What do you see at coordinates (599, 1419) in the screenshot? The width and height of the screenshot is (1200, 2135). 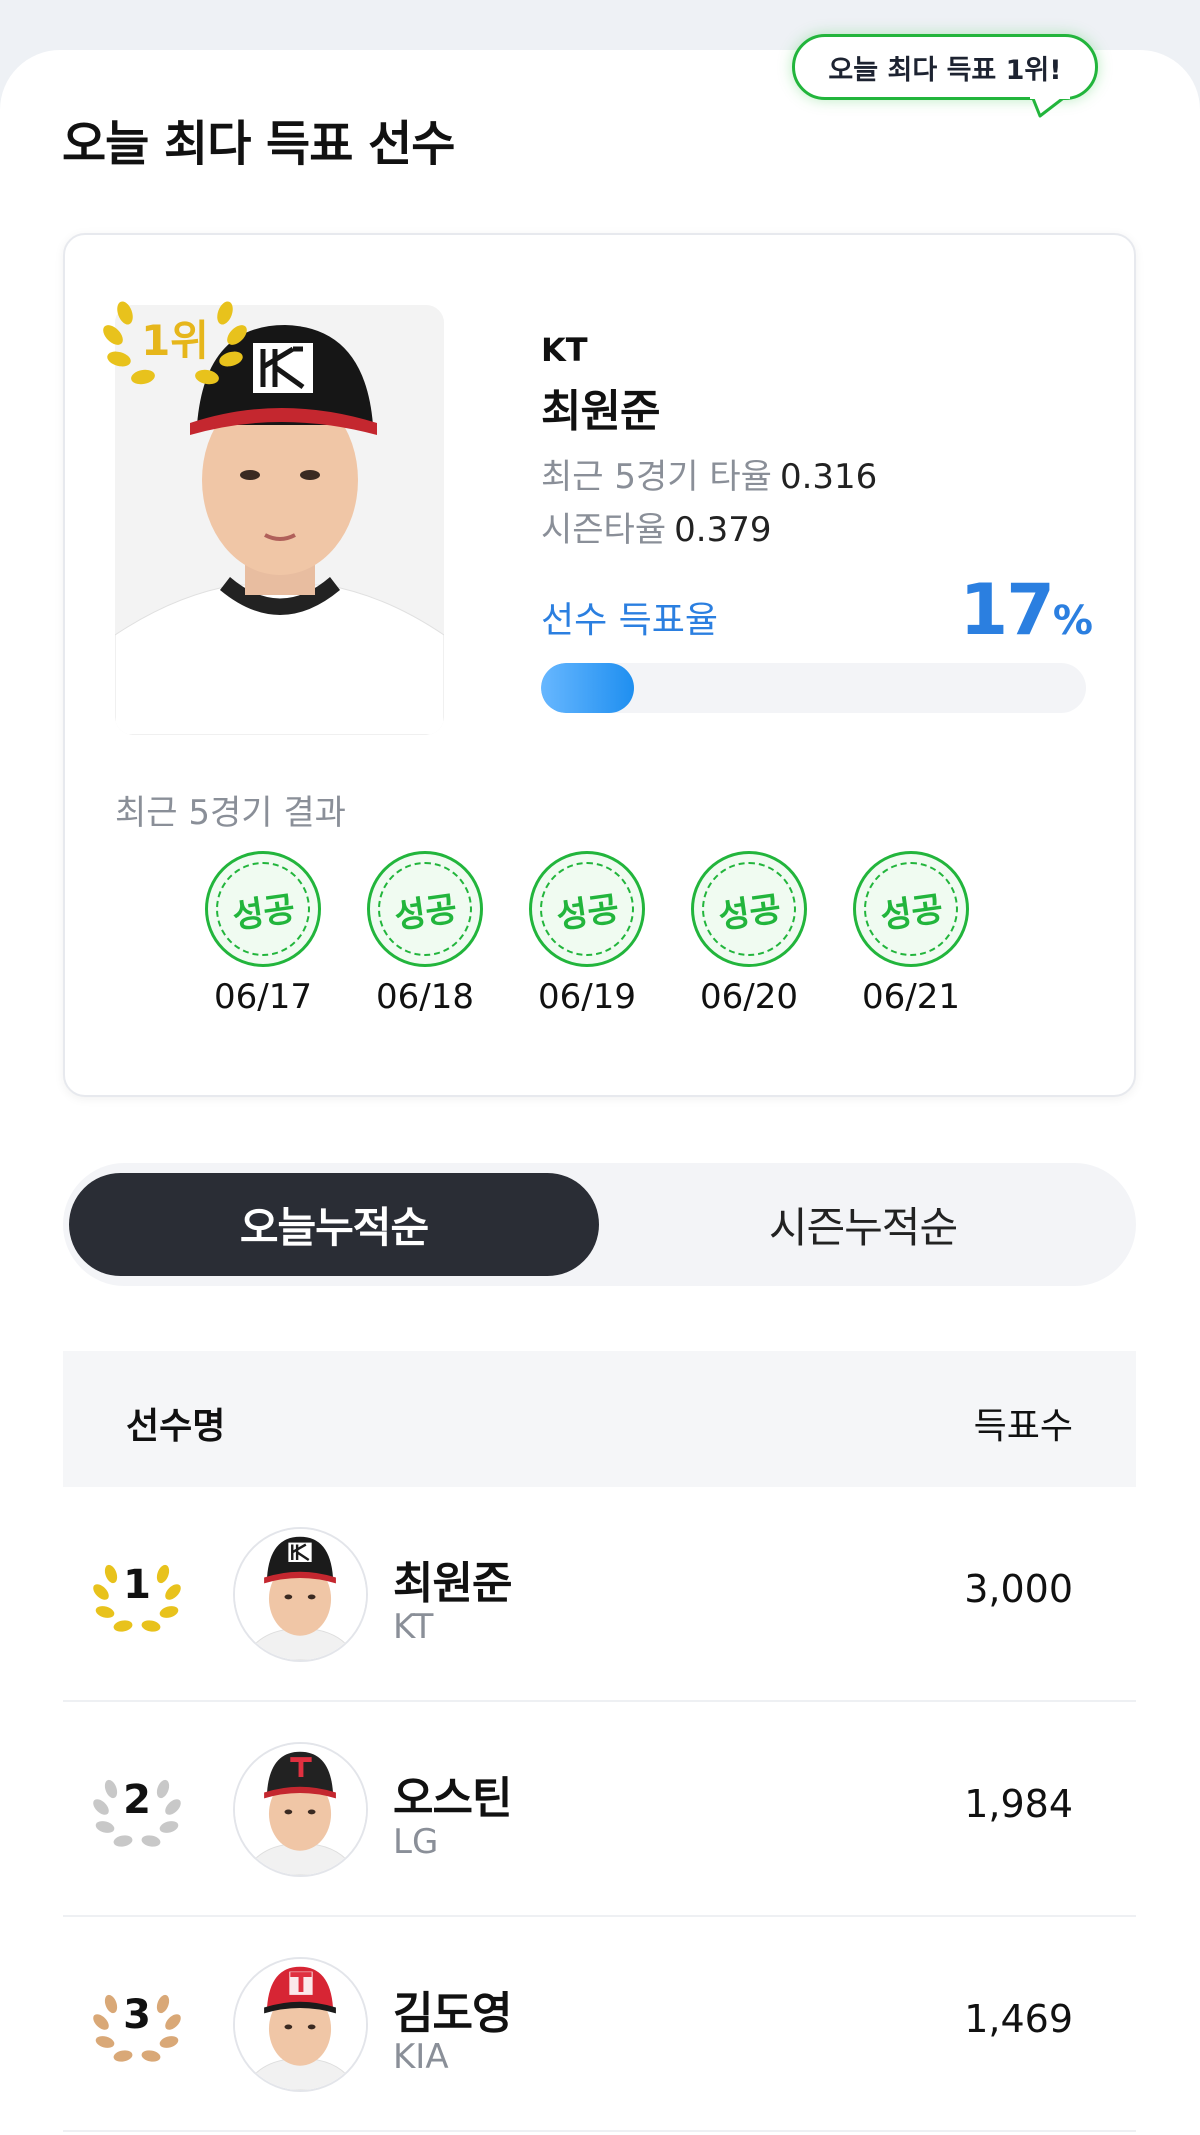 I see `table-header: 선수명 득표수` at bounding box center [599, 1419].